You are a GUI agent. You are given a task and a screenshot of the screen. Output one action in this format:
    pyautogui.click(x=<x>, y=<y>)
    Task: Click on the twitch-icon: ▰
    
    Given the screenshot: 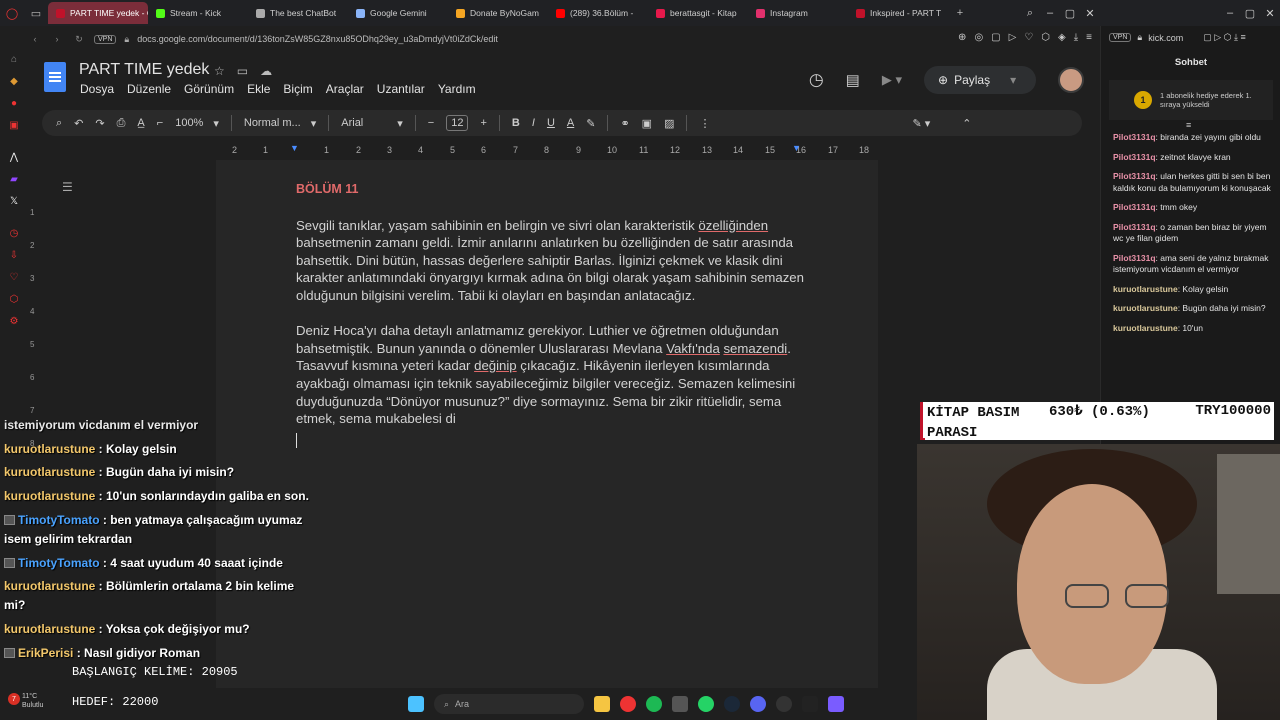 What is the action you would take?
    pyautogui.click(x=14, y=179)
    